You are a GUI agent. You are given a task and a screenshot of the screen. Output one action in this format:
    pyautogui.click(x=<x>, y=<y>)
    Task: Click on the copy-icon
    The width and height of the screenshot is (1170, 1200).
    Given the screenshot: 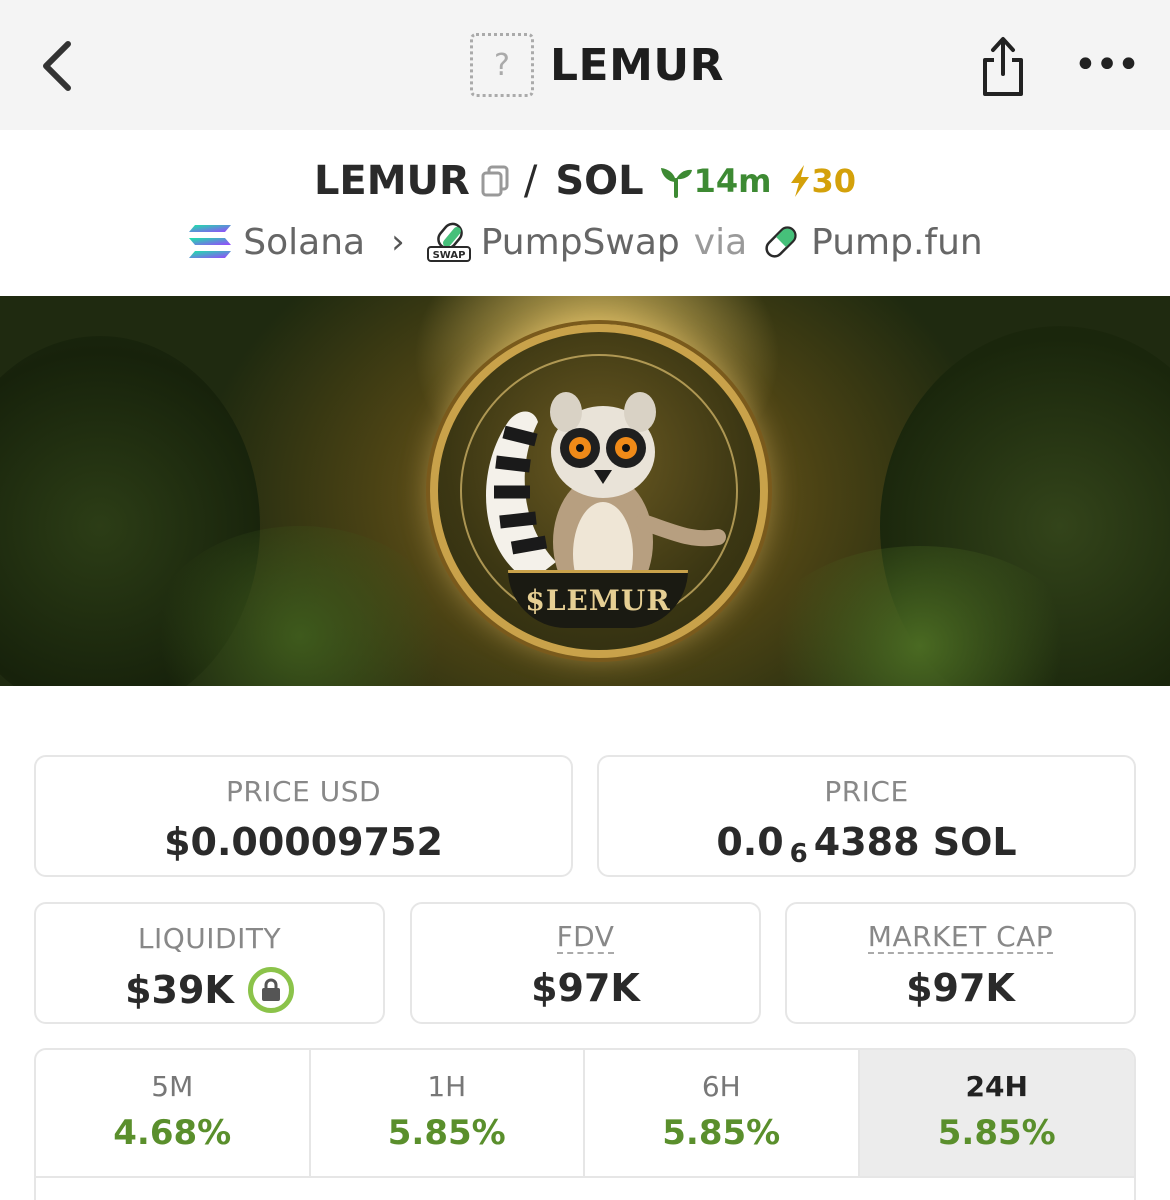 What is the action you would take?
    pyautogui.click(x=495, y=183)
    